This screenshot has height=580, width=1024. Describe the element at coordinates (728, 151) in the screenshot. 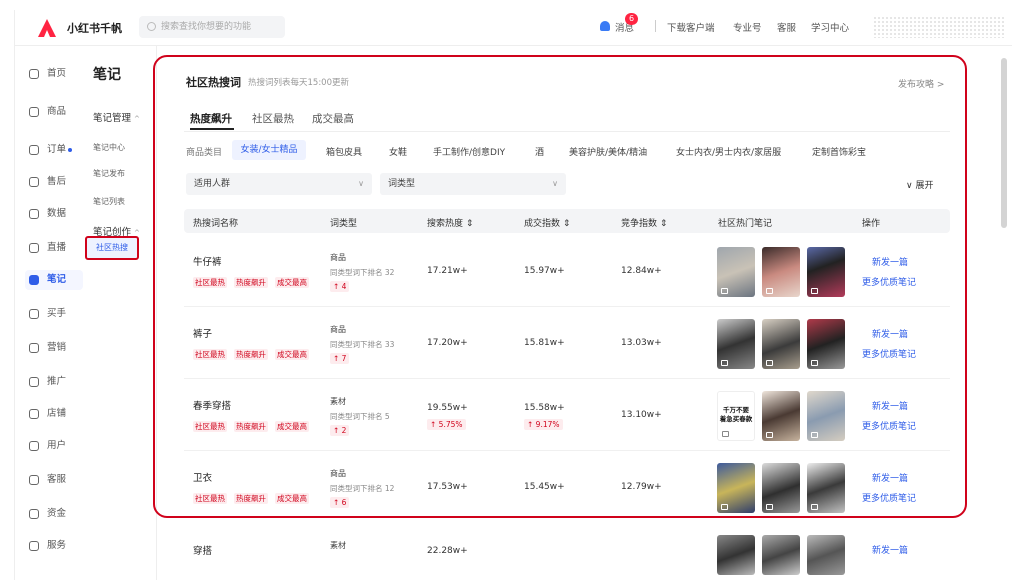

I see `category-underwear: 女士内衣/男士内衣/家居服` at that location.